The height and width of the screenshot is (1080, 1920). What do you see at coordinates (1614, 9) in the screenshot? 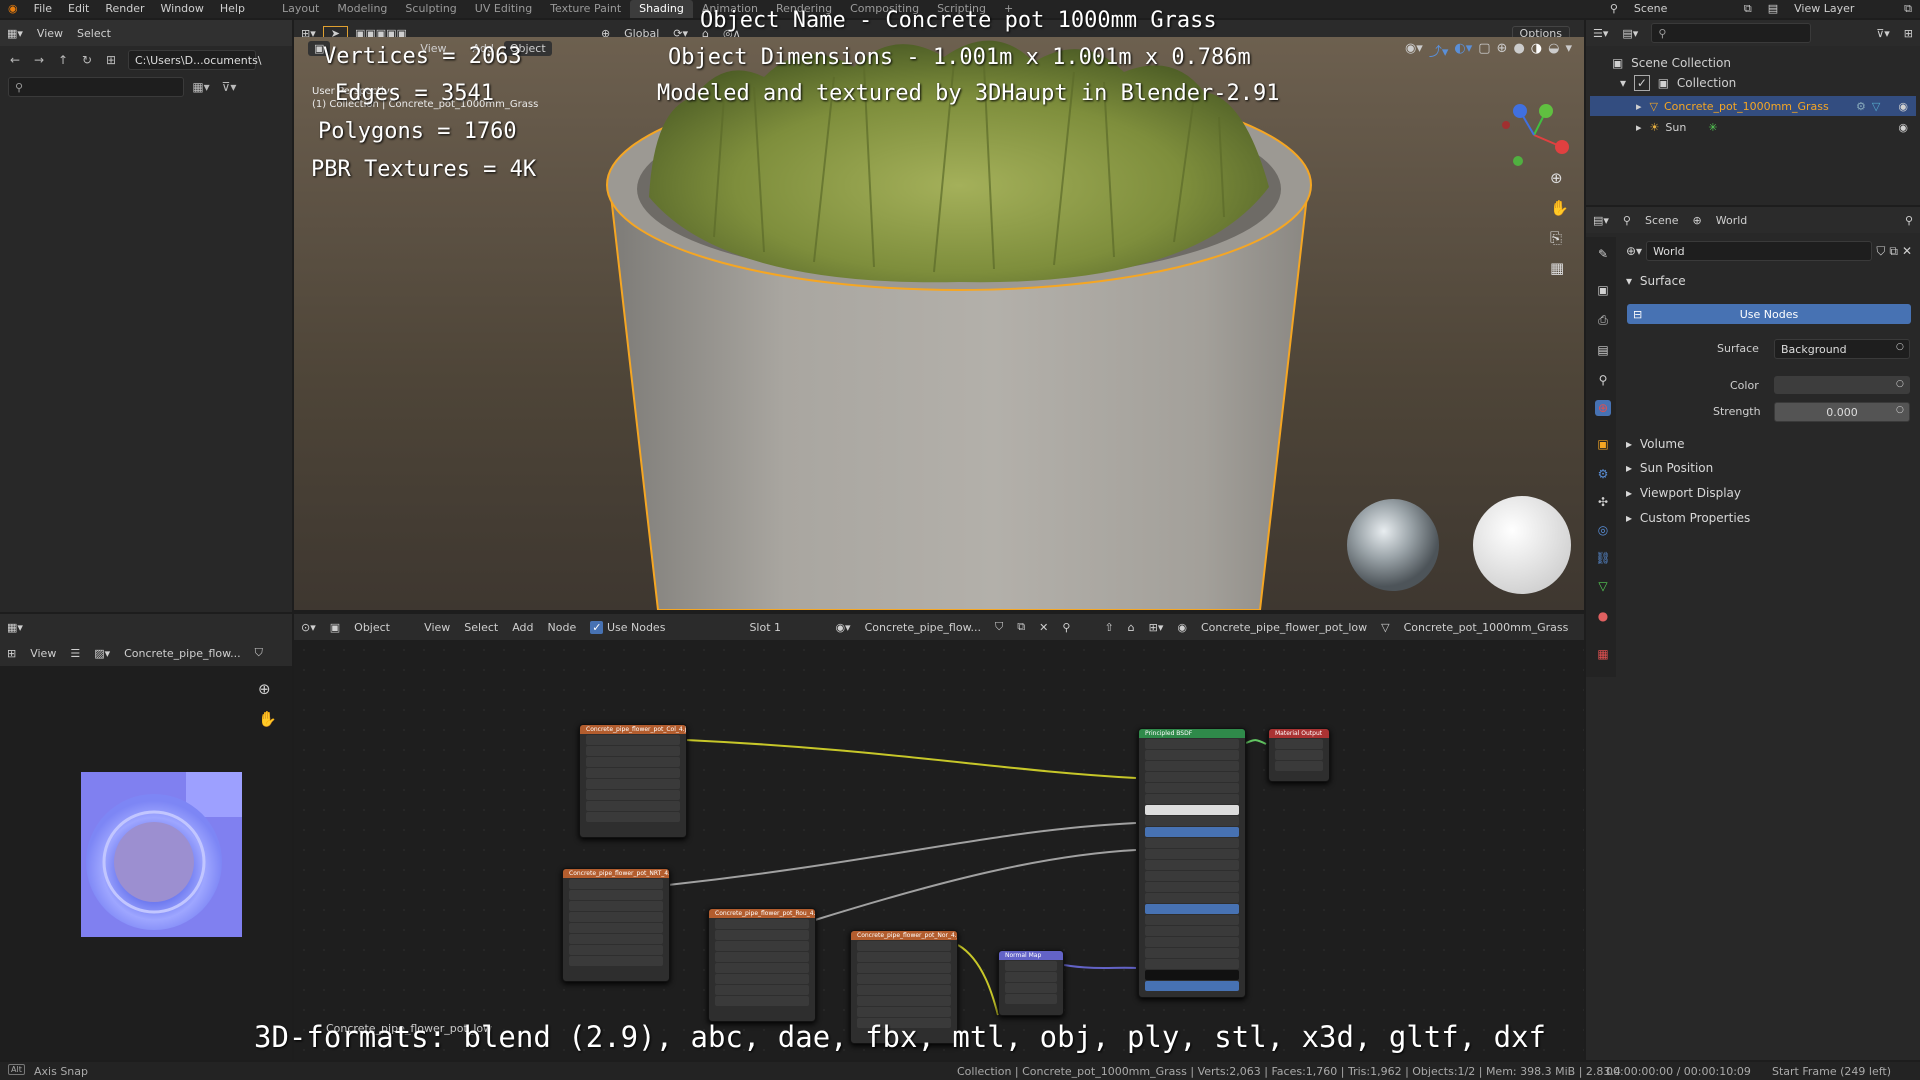
I see `scene-selector-icon: ⚲` at bounding box center [1614, 9].